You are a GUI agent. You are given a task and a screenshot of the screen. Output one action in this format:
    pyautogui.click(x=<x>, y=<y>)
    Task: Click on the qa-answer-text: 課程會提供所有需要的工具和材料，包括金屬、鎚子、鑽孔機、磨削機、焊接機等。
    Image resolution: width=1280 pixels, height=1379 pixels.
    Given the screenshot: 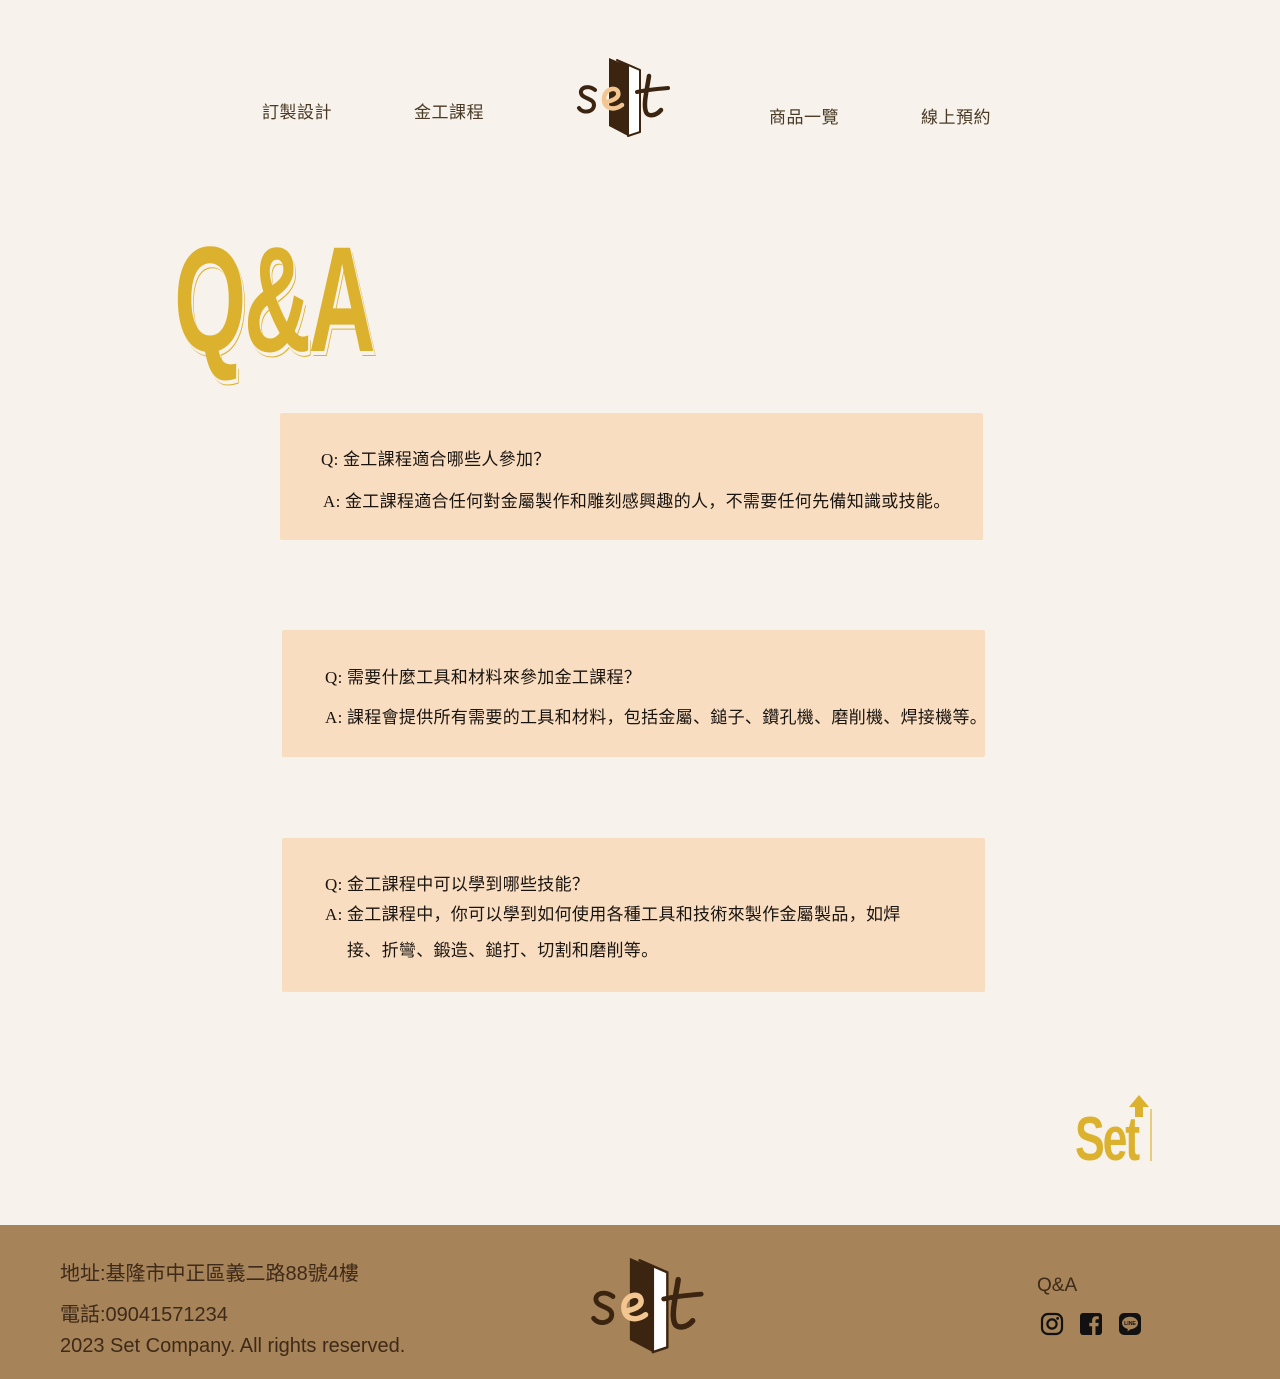 What is the action you would take?
    pyautogui.click(x=667, y=717)
    